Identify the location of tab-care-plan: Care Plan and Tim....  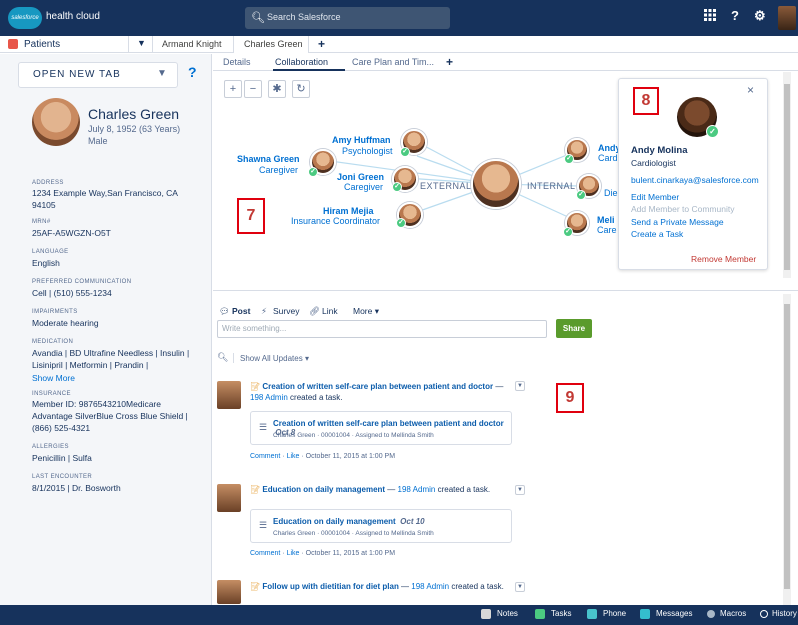
(393, 62).